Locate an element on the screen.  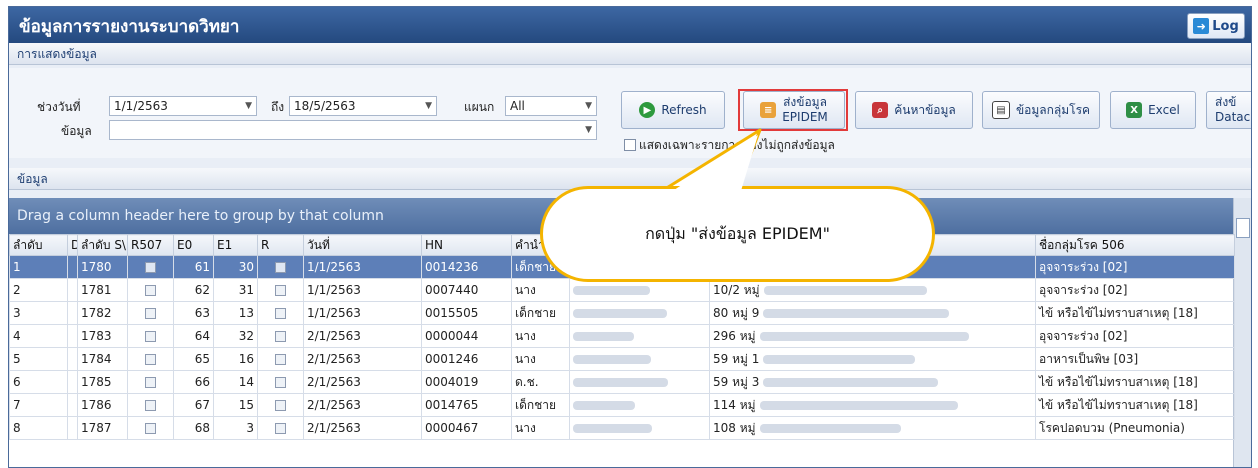
address-text: 108 หมู่ is located at coordinates (734, 427).